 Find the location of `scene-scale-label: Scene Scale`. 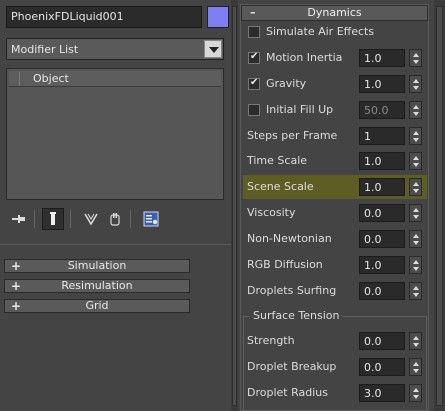

scene-scale-label: Scene Scale is located at coordinates (280, 186).